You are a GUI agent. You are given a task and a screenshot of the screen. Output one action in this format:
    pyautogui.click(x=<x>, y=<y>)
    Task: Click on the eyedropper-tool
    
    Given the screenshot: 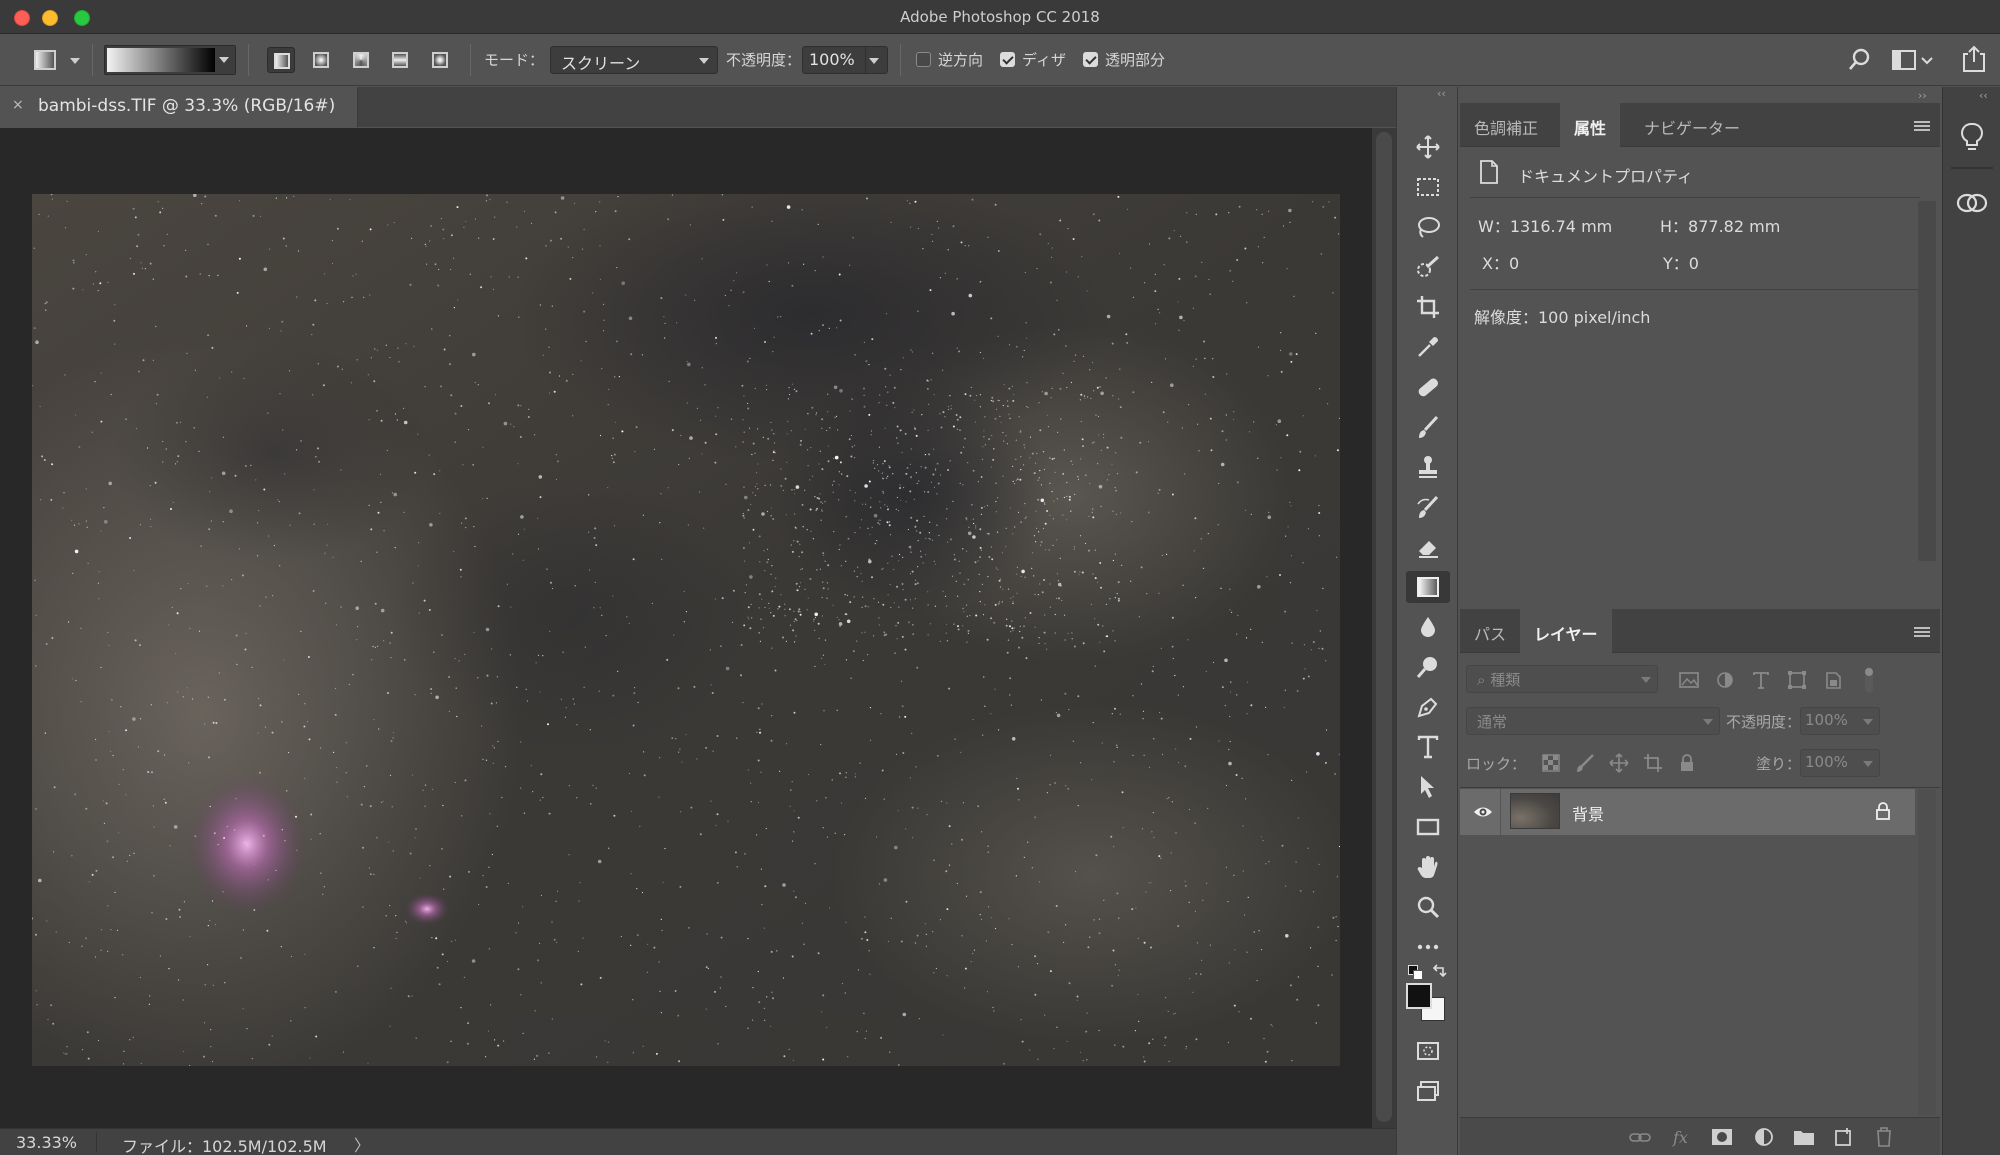 What is the action you would take?
    pyautogui.click(x=1428, y=347)
    